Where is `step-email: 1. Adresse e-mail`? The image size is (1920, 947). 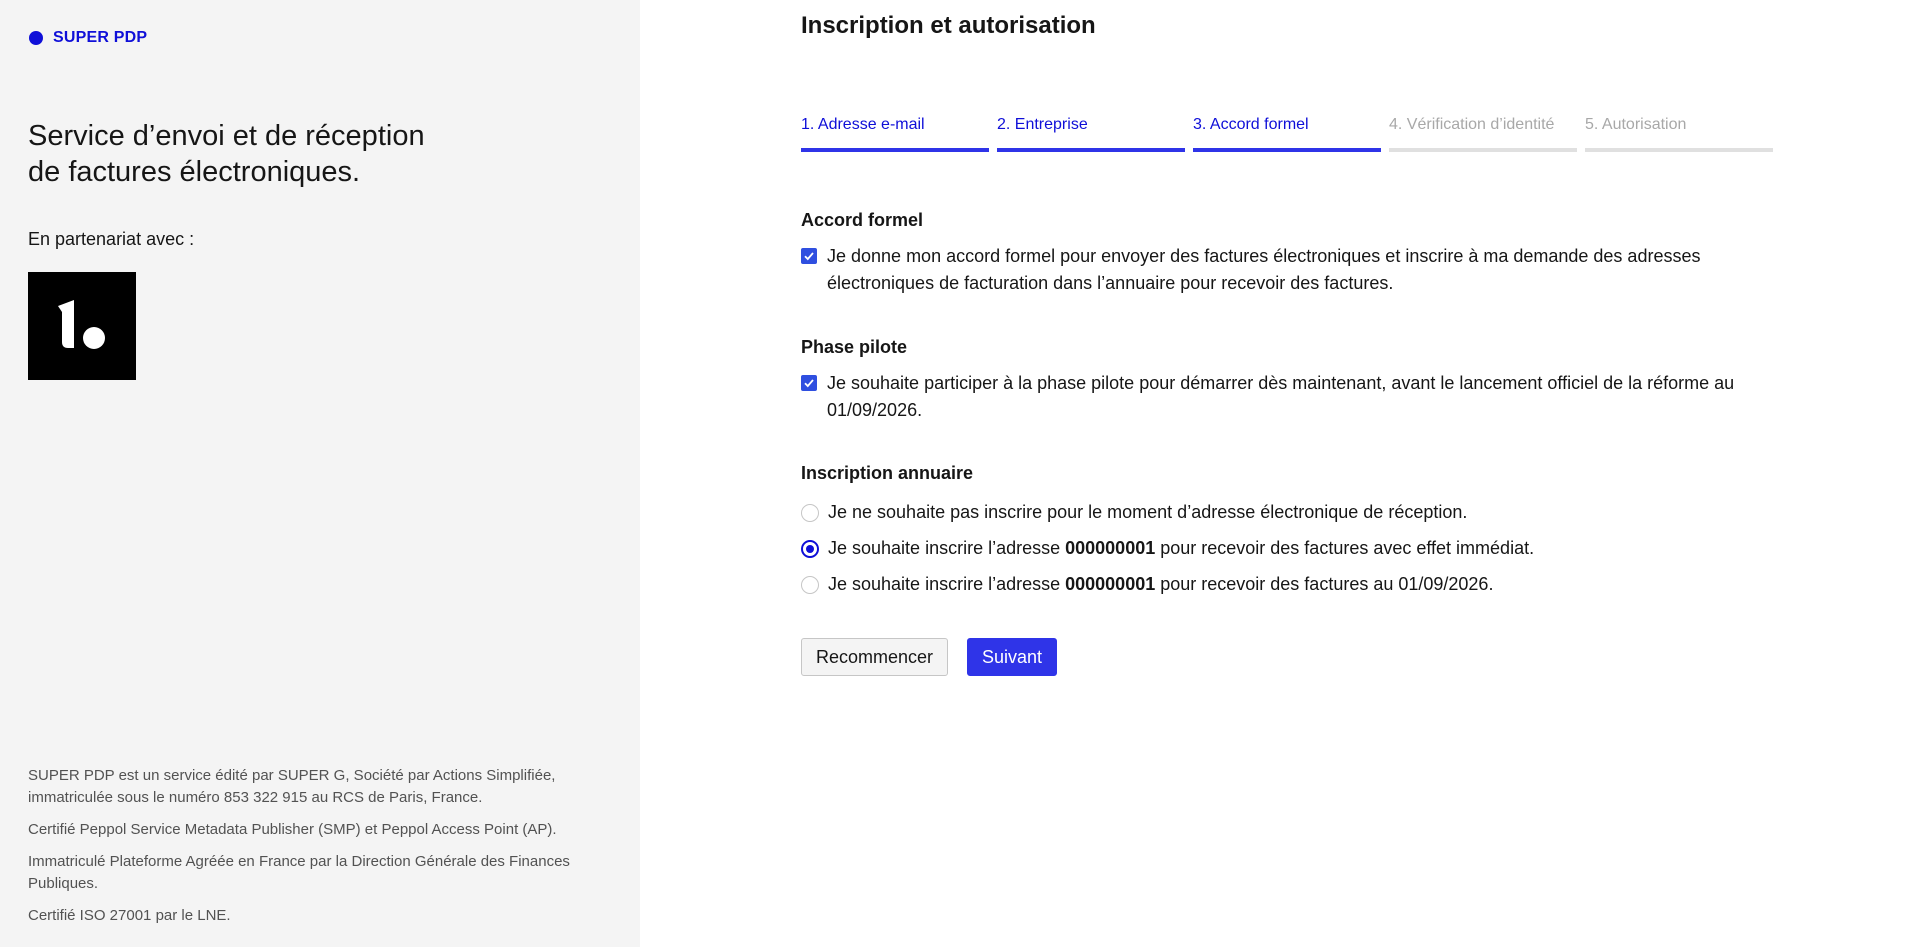
step-email: 1. Adresse e-mail is located at coordinates (895, 134).